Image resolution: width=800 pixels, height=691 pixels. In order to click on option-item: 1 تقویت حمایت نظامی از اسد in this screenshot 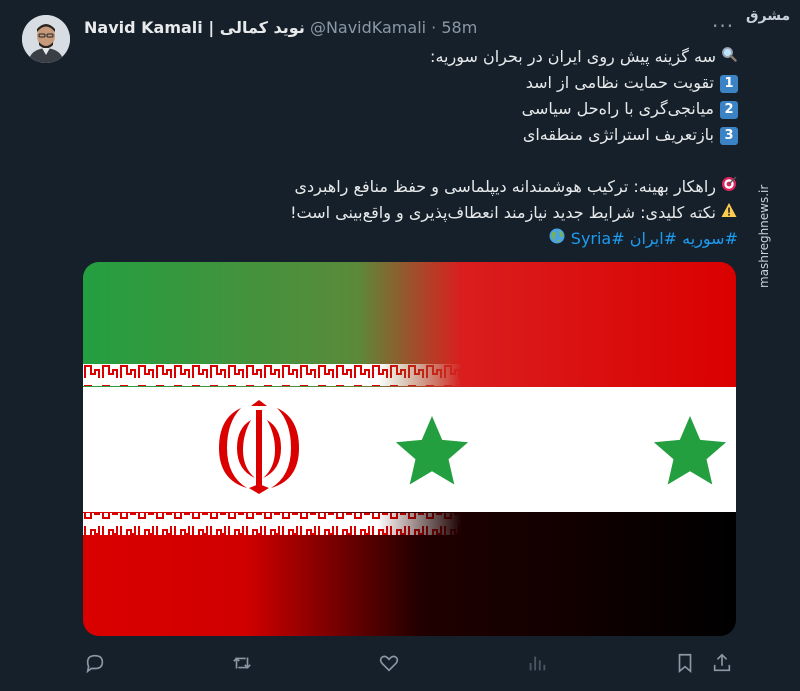, I will do `click(408, 83)`.